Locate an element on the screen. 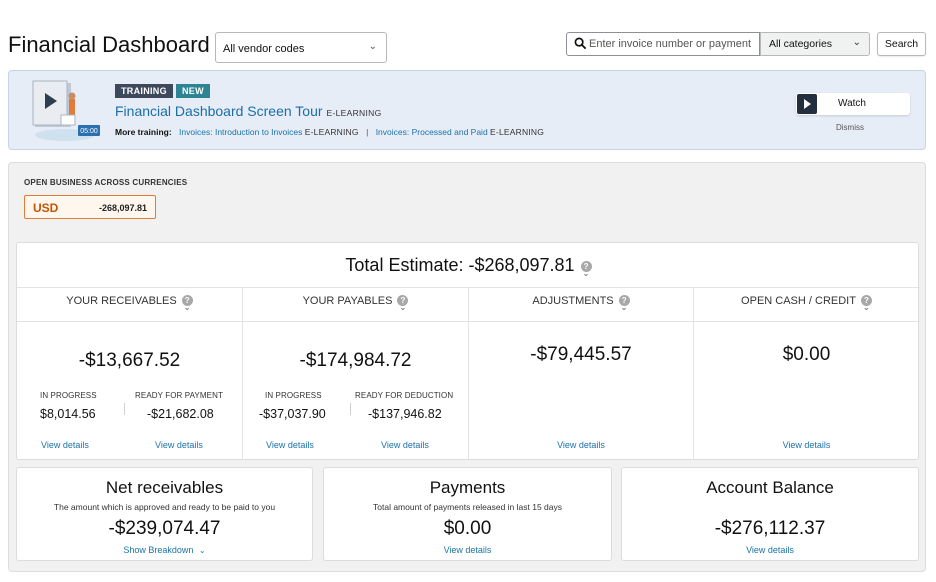 The height and width of the screenshot is (582, 936). sub-label: READY FOR PAYMENT is located at coordinates (179, 395).